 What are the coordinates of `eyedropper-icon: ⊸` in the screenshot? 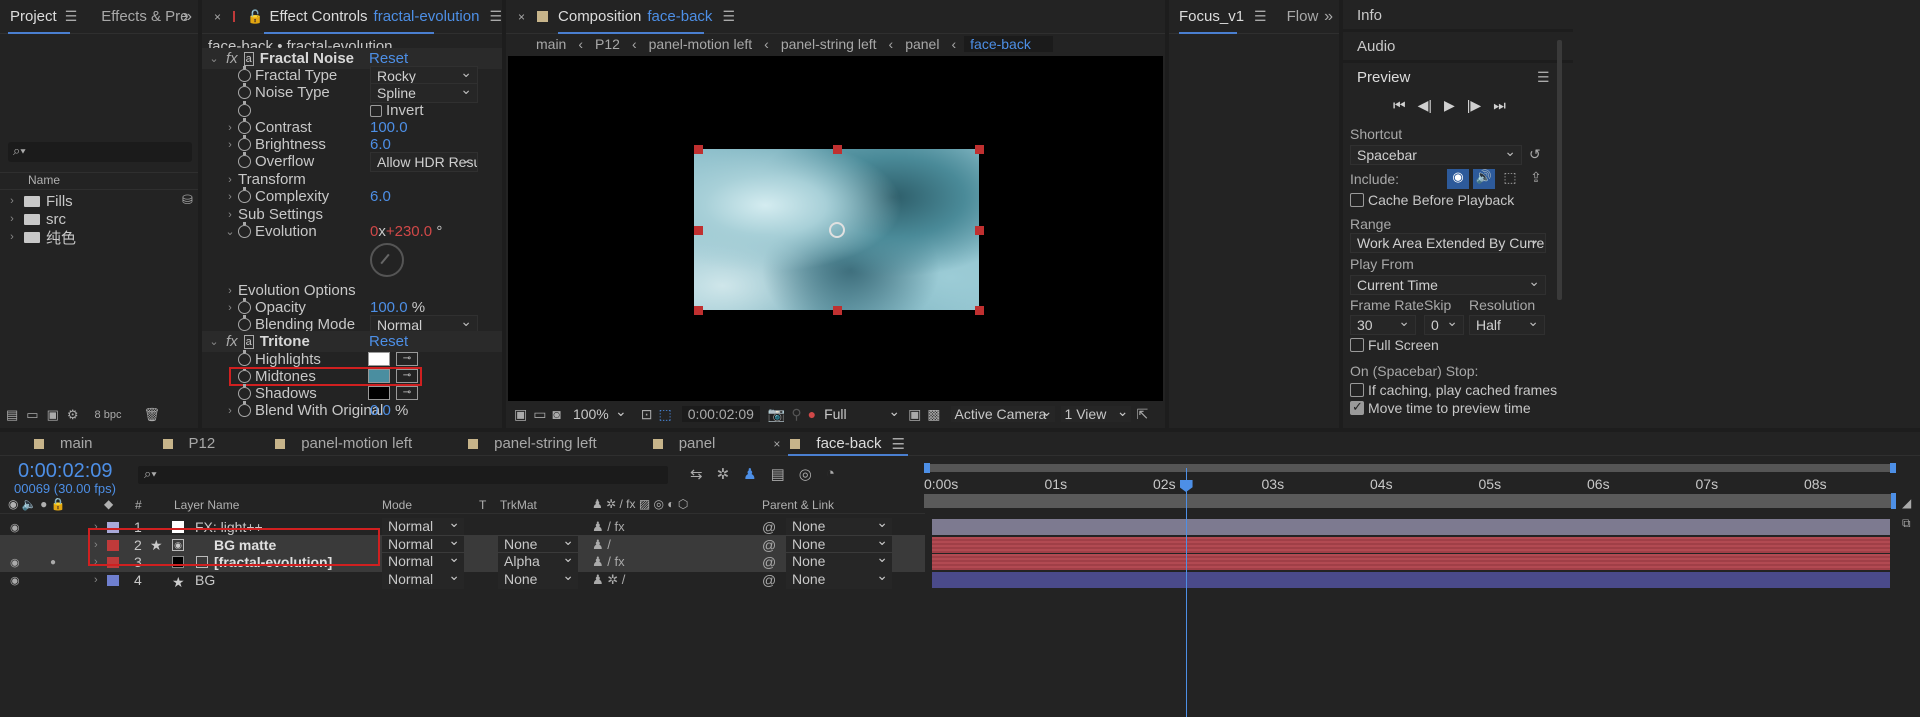 It's located at (407, 359).